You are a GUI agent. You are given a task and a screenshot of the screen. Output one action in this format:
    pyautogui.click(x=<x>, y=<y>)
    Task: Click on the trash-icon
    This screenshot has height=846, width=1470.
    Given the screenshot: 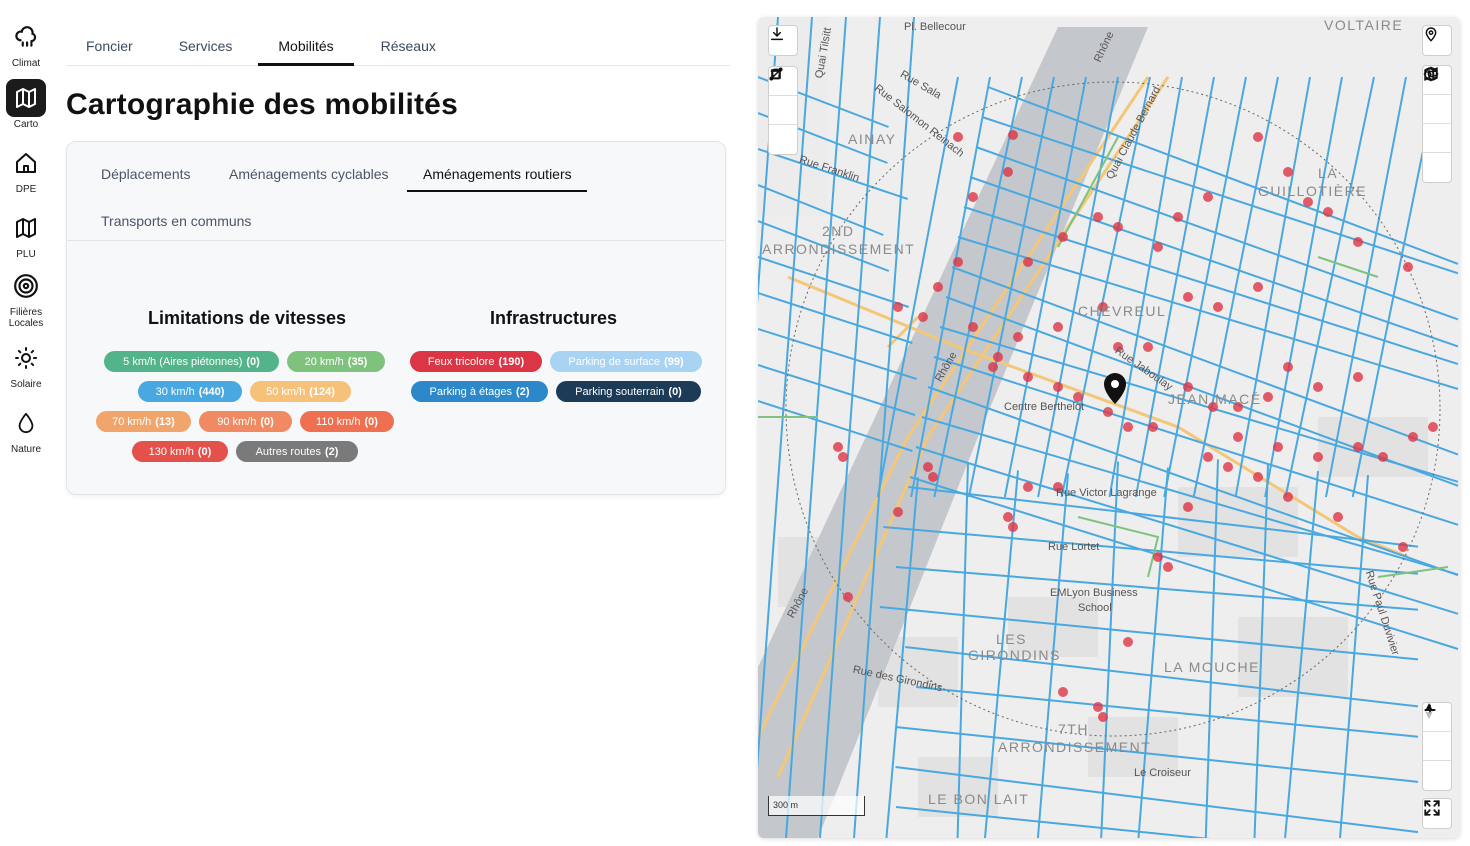 What is the action you would take?
    pyautogui.click(x=783, y=111)
    